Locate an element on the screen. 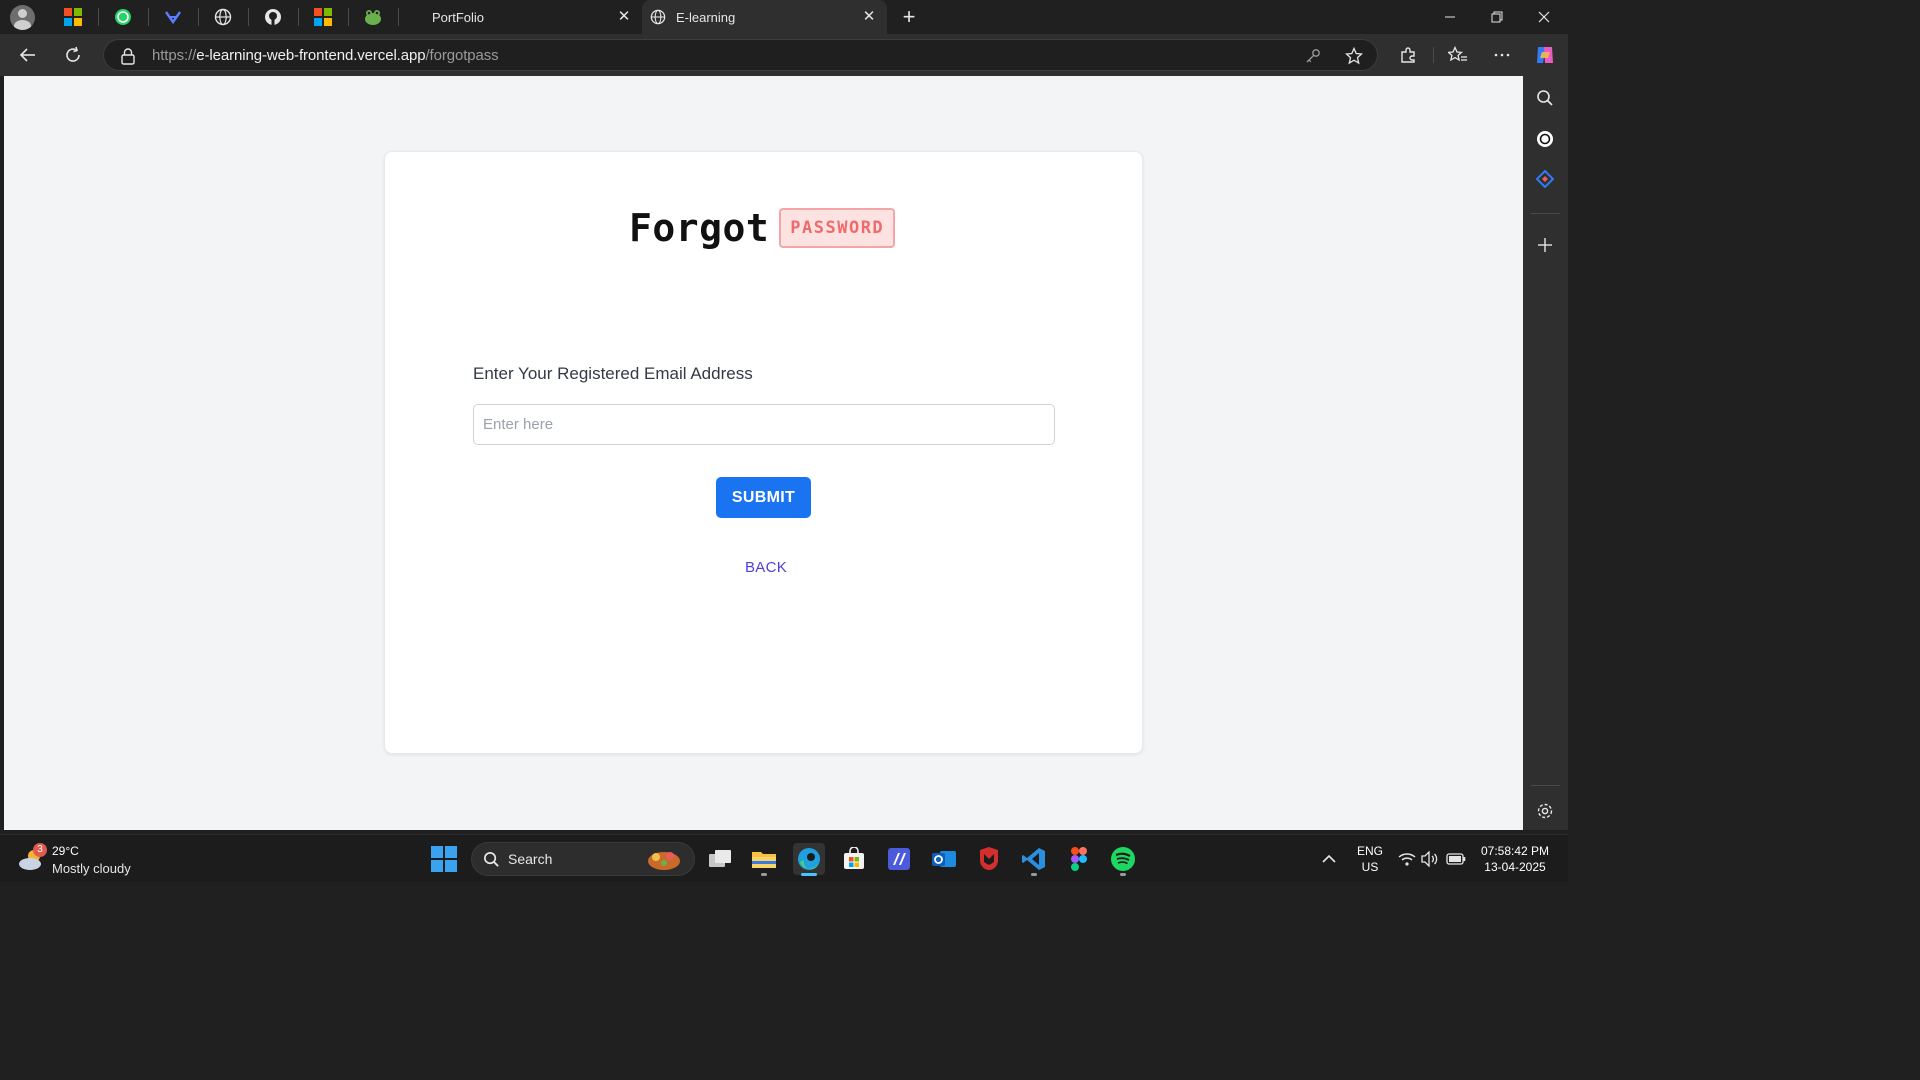  email-field is located at coordinates (764, 424).